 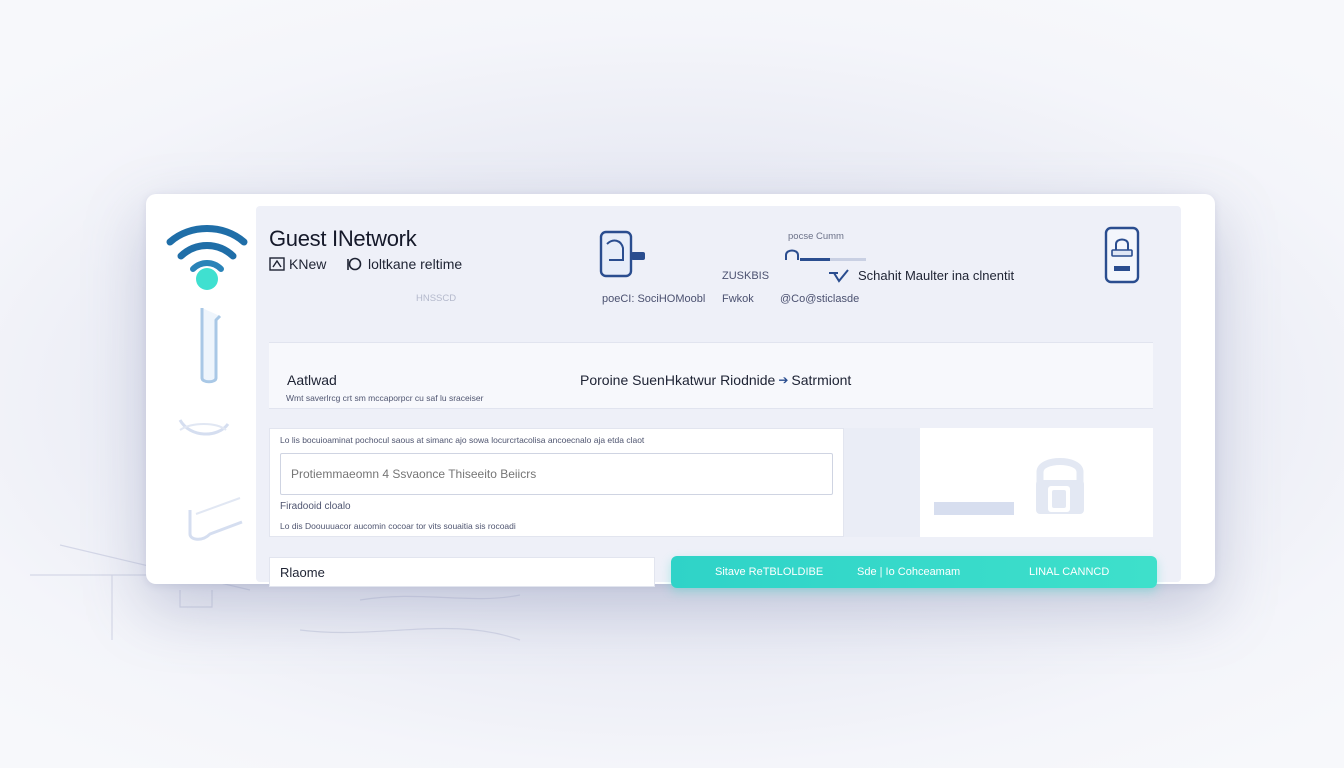 What do you see at coordinates (816, 236) in the screenshot?
I see `device-caption-1: pocse Cumm` at bounding box center [816, 236].